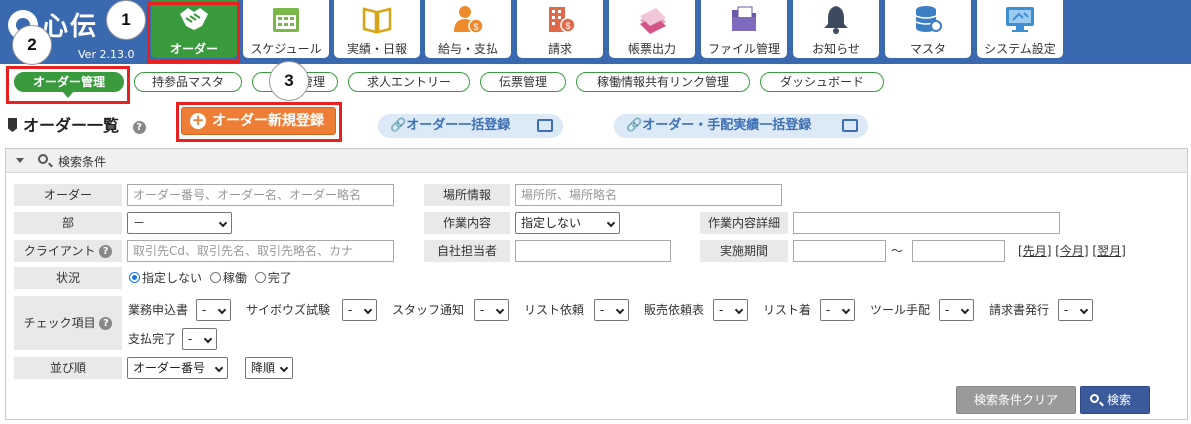 This screenshot has height=424, width=1191. Describe the element at coordinates (744, 251) in the screenshot. I see `period-label: 実施期間` at that location.